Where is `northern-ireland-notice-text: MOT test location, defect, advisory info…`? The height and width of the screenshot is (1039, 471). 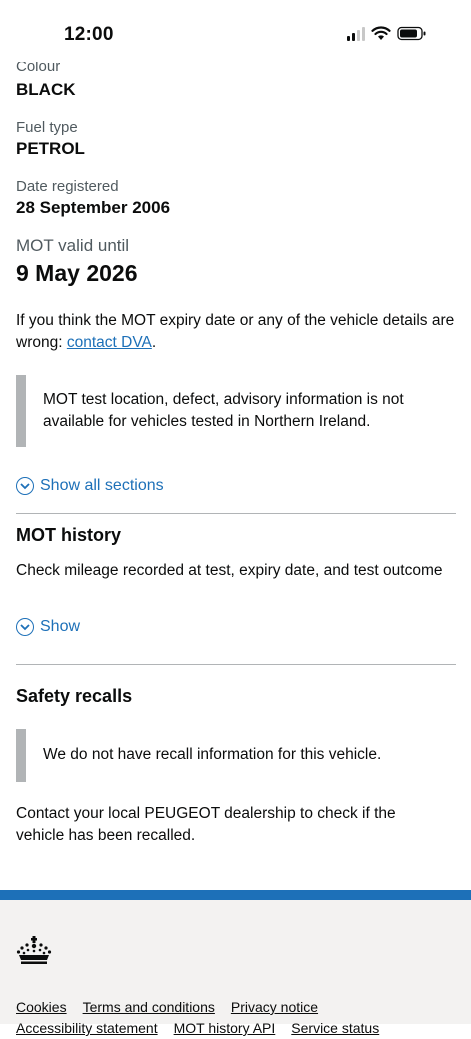
northern-ireland-notice-text: MOT test location, defect, advisory info… is located at coordinates (223, 410).